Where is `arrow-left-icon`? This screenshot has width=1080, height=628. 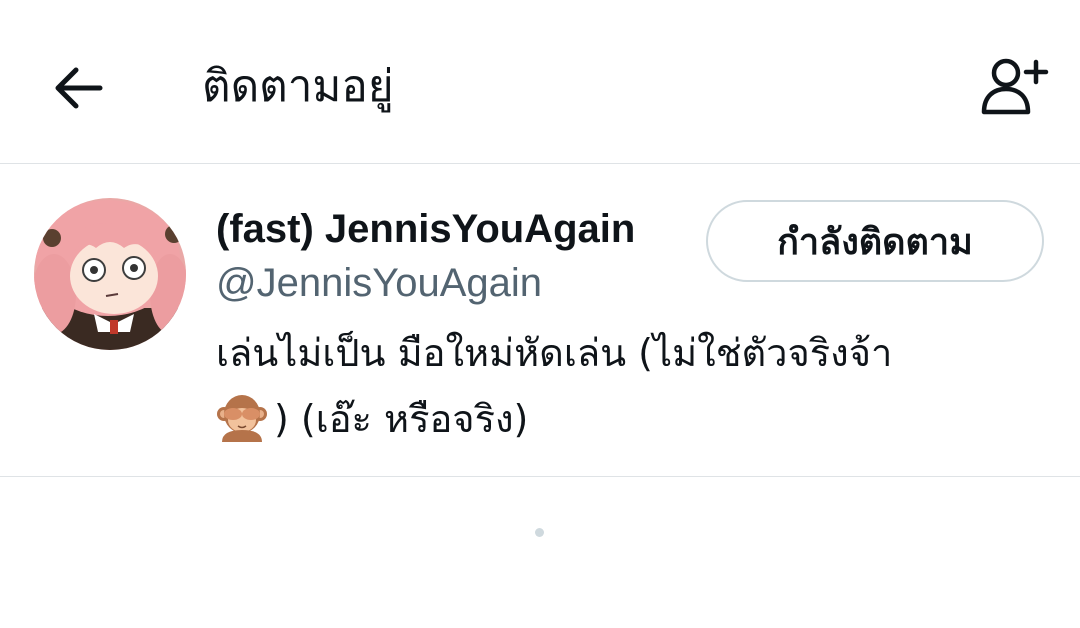
arrow-left-icon is located at coordinates (79, 88).